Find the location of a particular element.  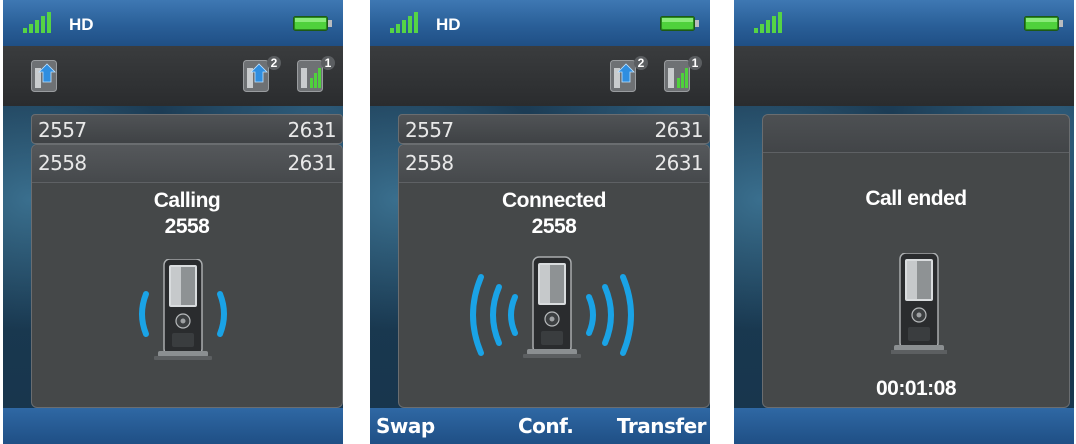

softkey-bar: Swap Conf. Transfer is located at coordinates (540, 426).